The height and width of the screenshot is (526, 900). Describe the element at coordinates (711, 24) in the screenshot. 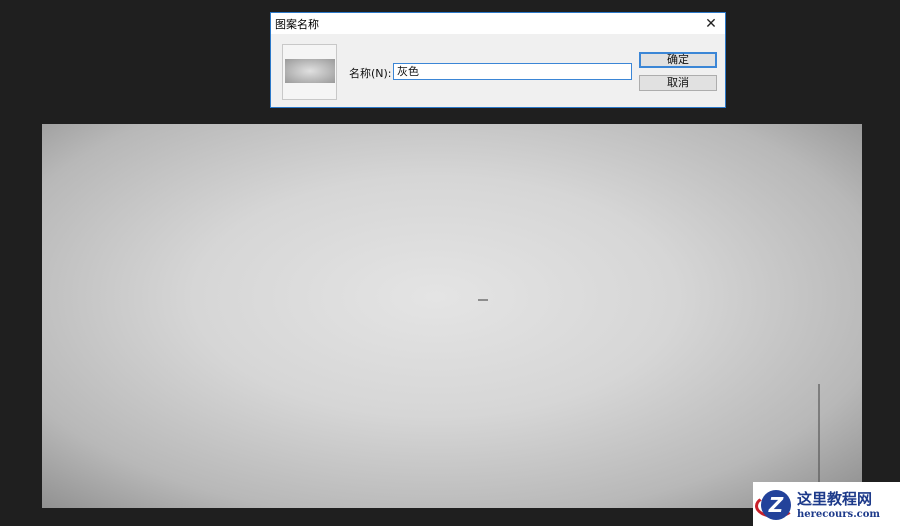

I see `close-icon: ✕` at that location.